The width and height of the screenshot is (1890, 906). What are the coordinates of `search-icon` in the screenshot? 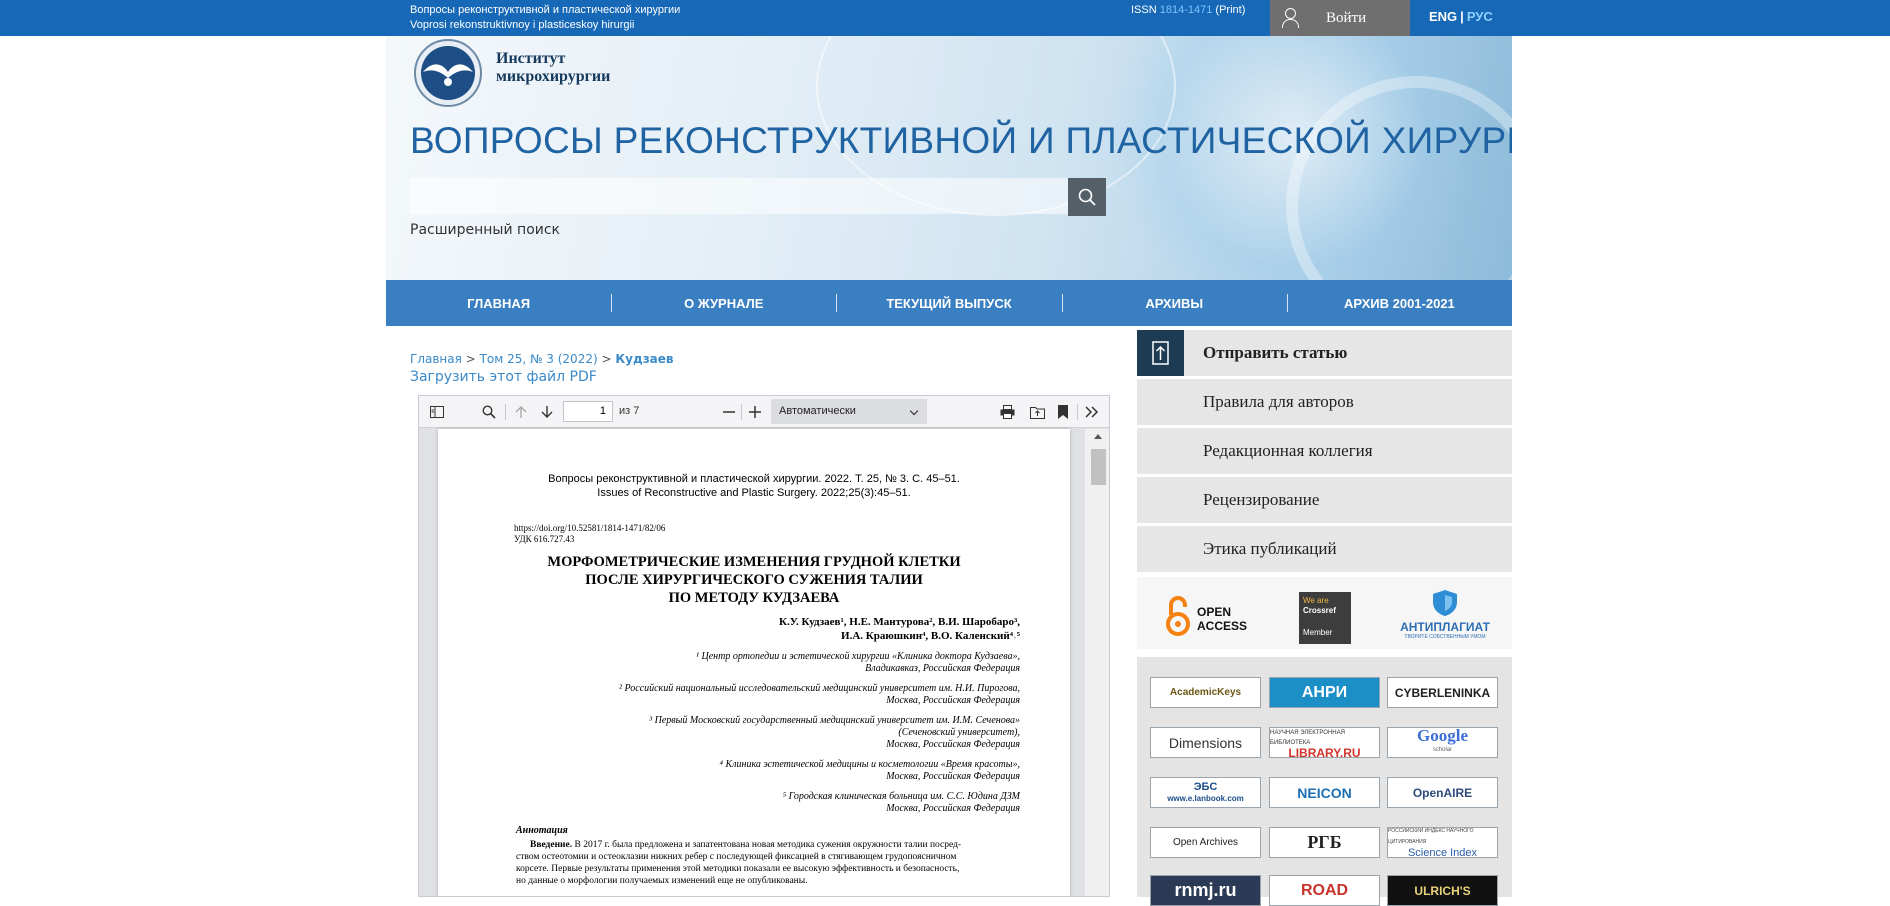 It's located at (1087, 197).